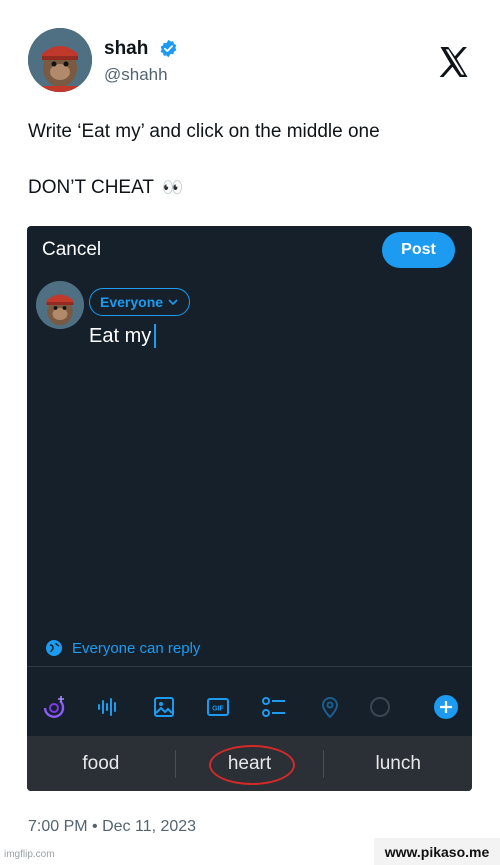 Image resolution: width=500 pixels, height=865 pixels. What do you see at coordinates (101, 764) in the screenshot?
I see `suggestion-food: food` at bounding box center [101, 764].